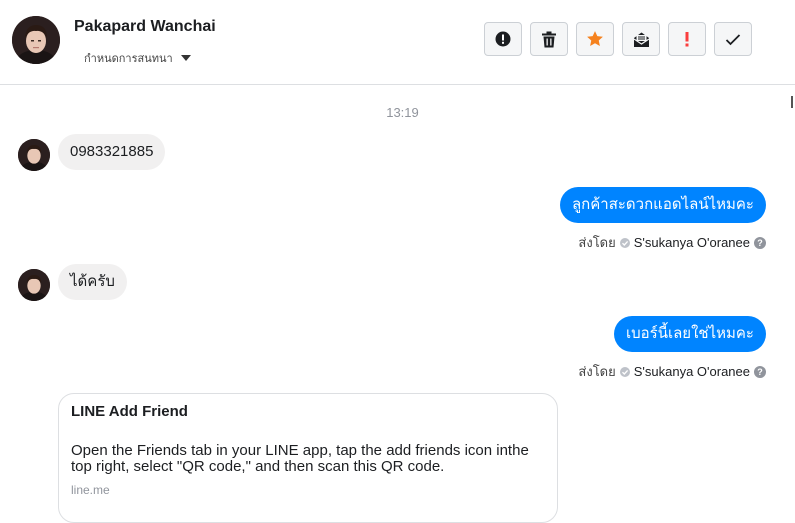 The height and width of the screenshot is (523, 795). What do you see at coordinates (618, 39) in the screenshot?
I see `conversation-toolbar` at bounding box center [618, 39].